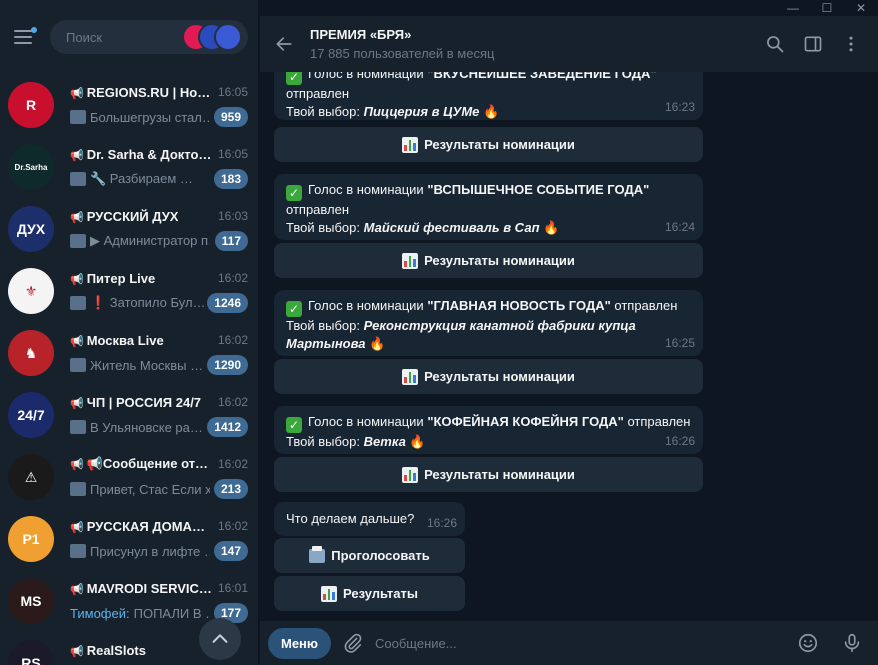  I want to click on unread-badge: 147, so click(230, 551).